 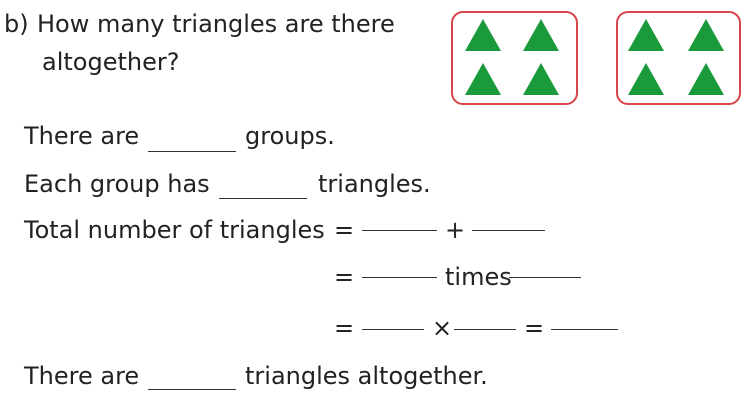 I want to click on each-prefix: Each group has, so click(x=117, y=184).